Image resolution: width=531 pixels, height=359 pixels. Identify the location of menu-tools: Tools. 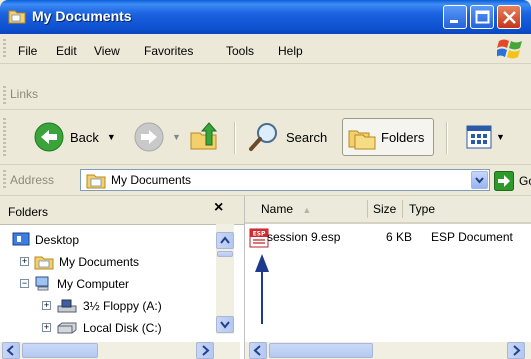
(240, 51).